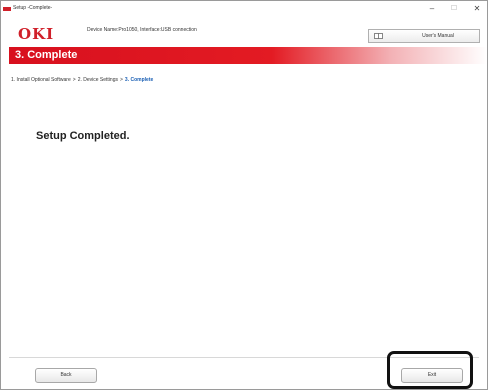 The height and width of the screenshot is (390, 488). I want to click on exit-button: Exit, so click(432, 375).